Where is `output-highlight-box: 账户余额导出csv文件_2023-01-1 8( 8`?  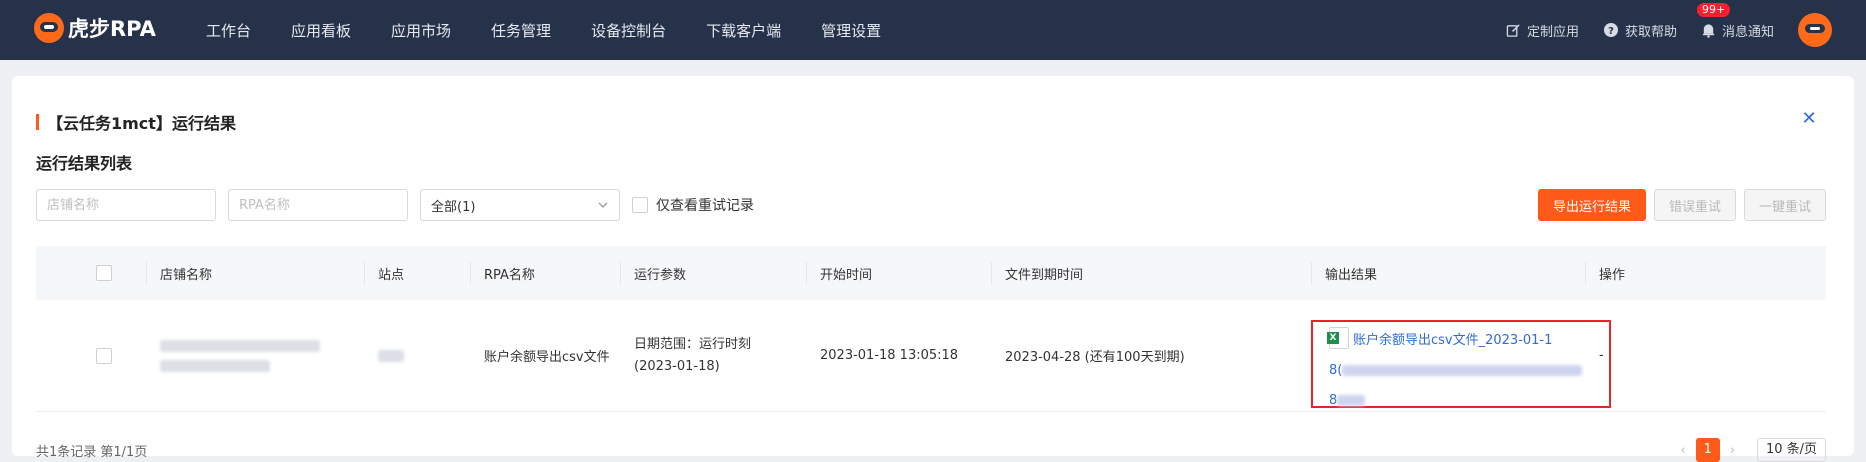
output-highlight-box: 账户余额导出csv文件_2023-01-1 8( 8 is located at coordinates (1461, 364).